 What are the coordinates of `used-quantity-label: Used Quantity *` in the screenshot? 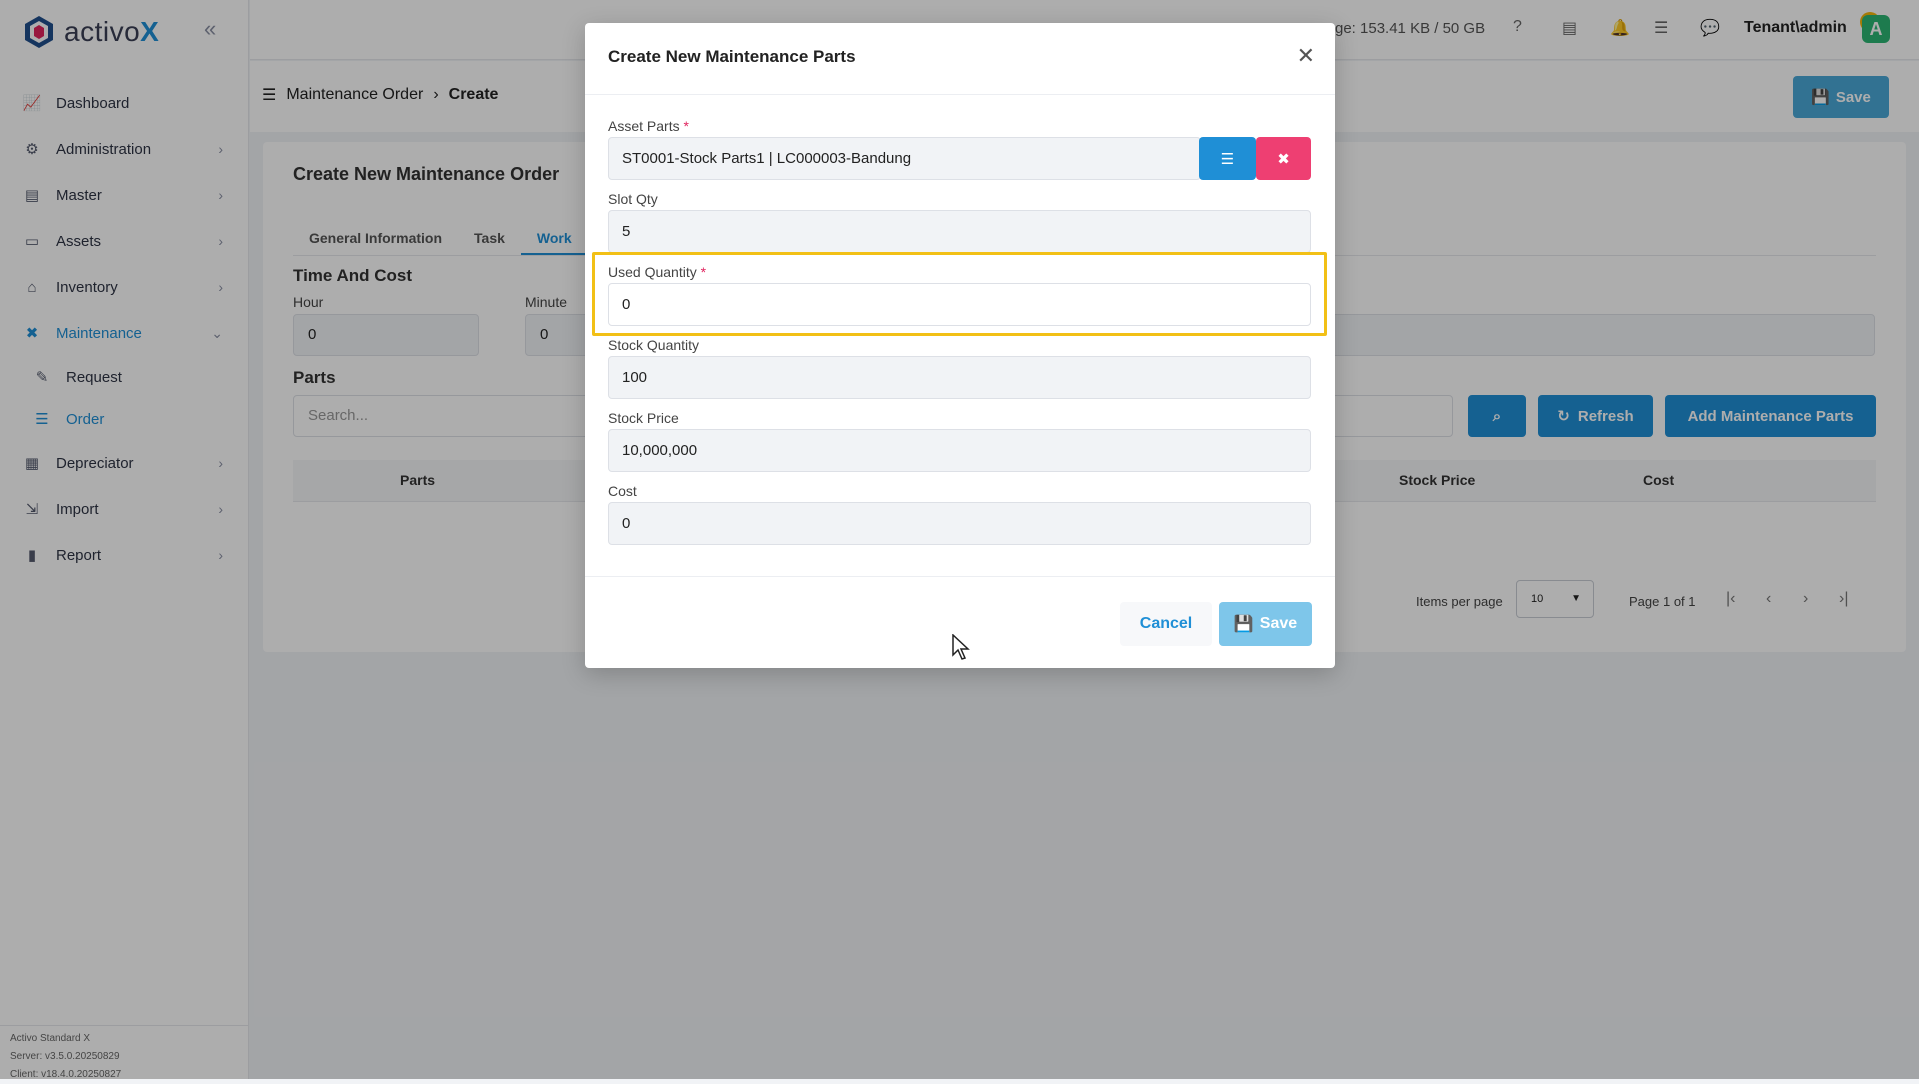 It's located at (657, 272).